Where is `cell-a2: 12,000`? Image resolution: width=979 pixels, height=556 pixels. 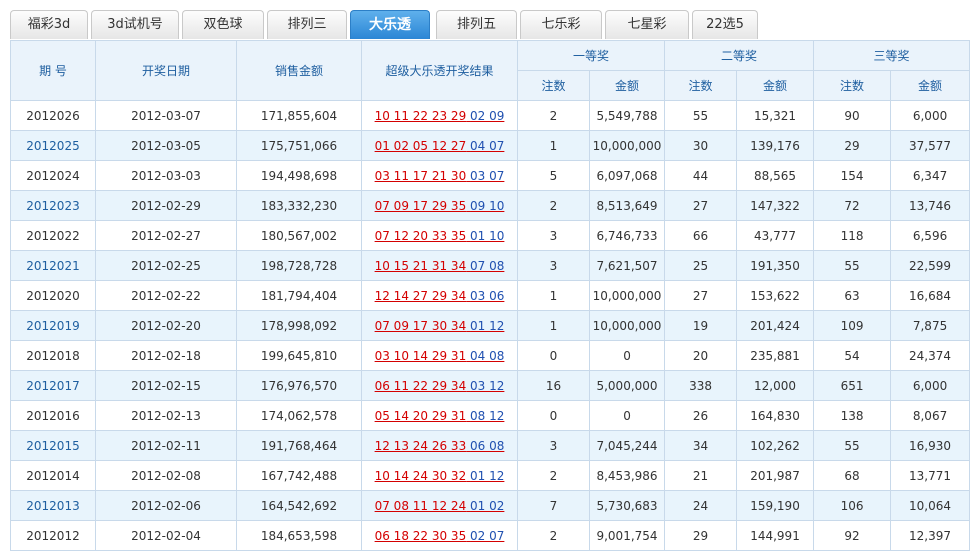
cell-a2: 12,000 is located at coordinates (775, 385).